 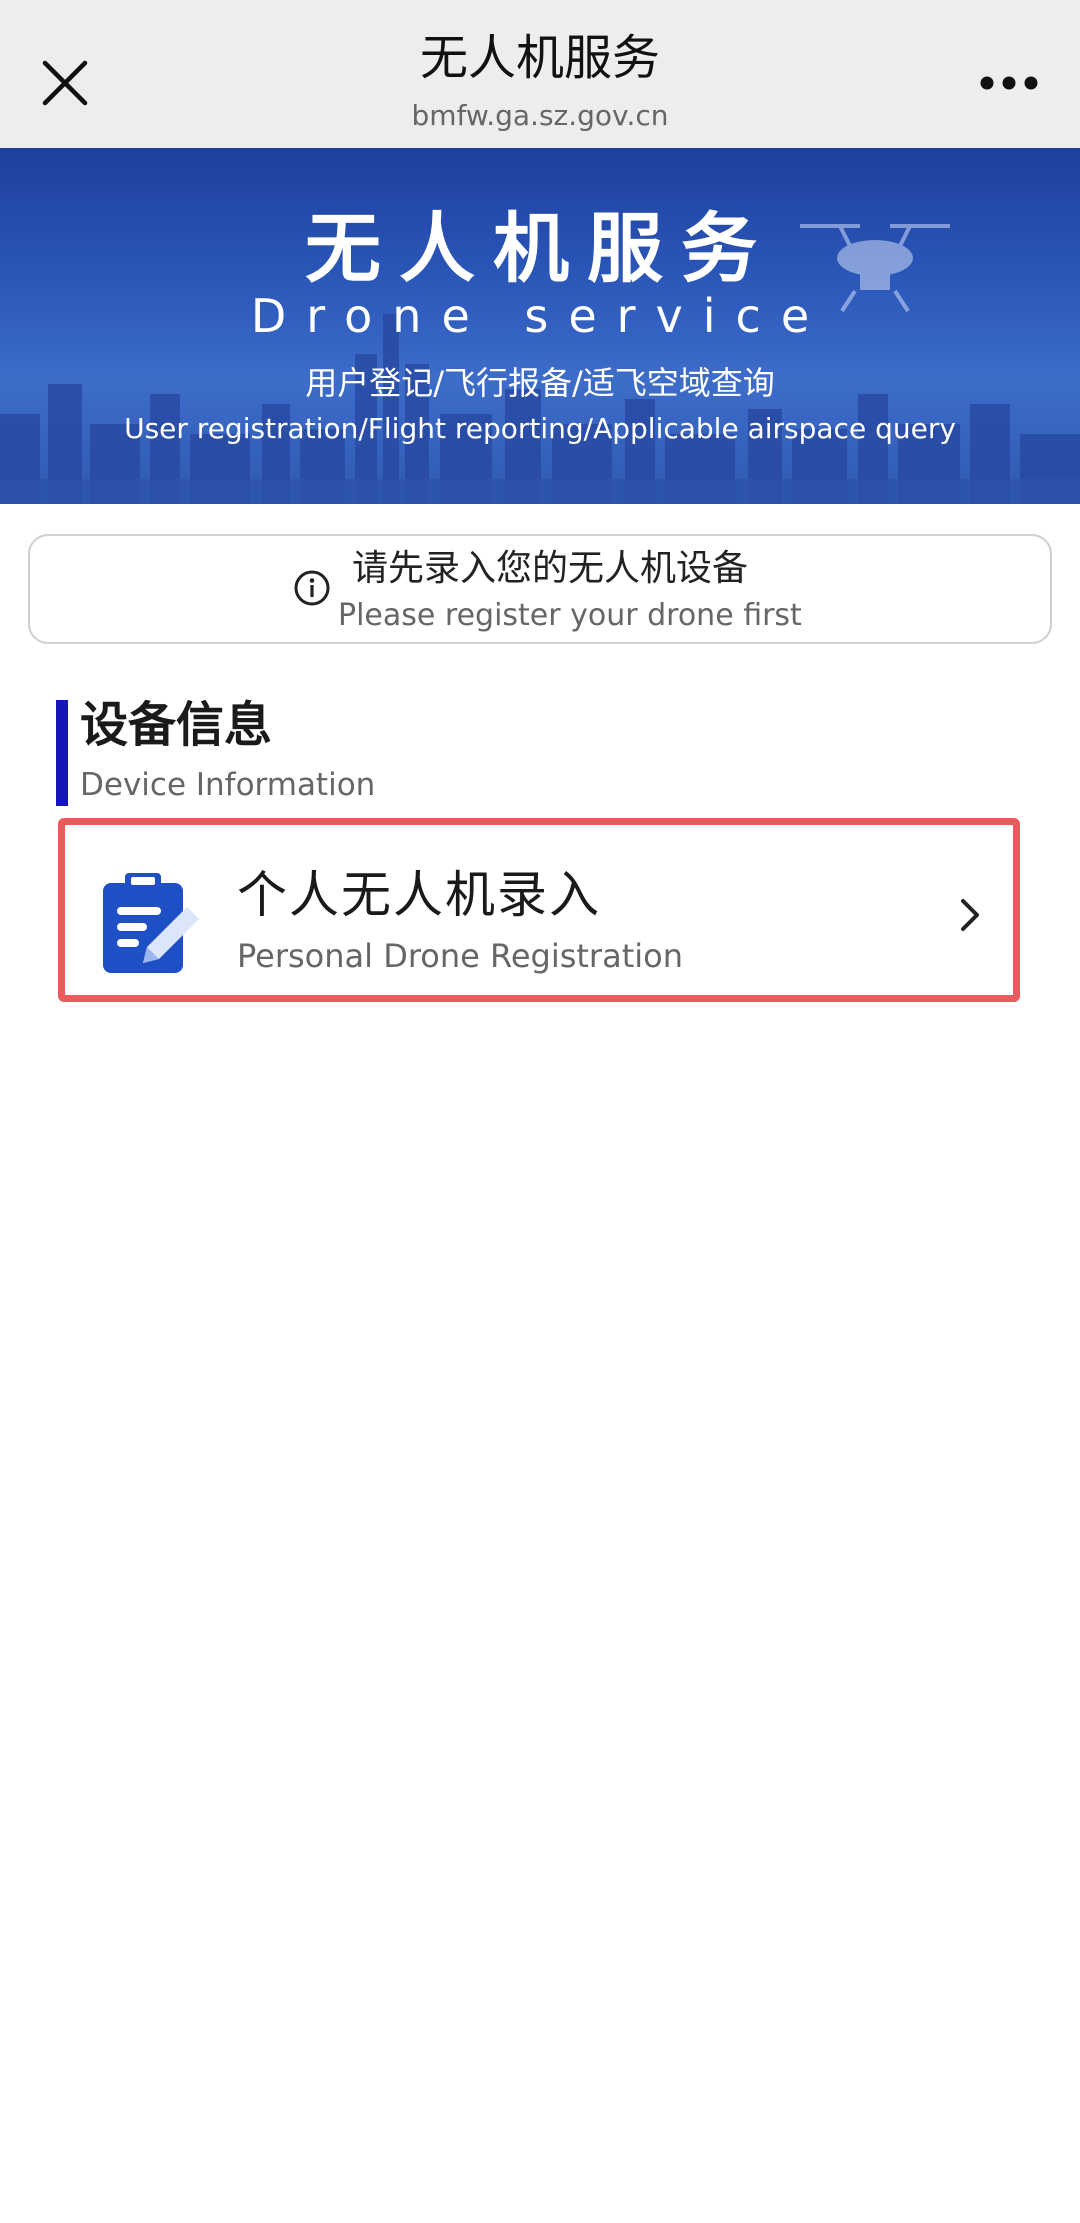 I want to click on registration-title: 个人无人机录入, so click(x=419, y=895).